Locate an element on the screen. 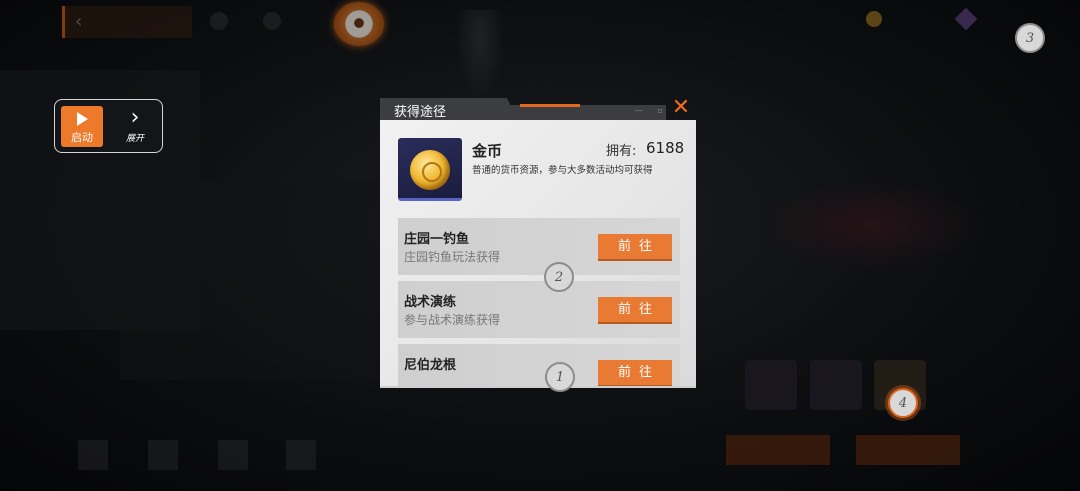  step-marker: 2 is located at coordinates (559, 277).